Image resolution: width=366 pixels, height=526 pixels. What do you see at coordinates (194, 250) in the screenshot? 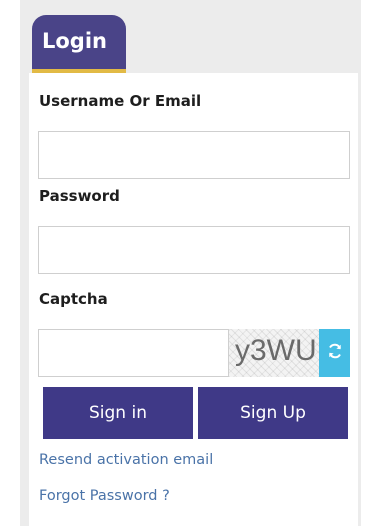
I see `password-input` at bounding box center [194, 250].